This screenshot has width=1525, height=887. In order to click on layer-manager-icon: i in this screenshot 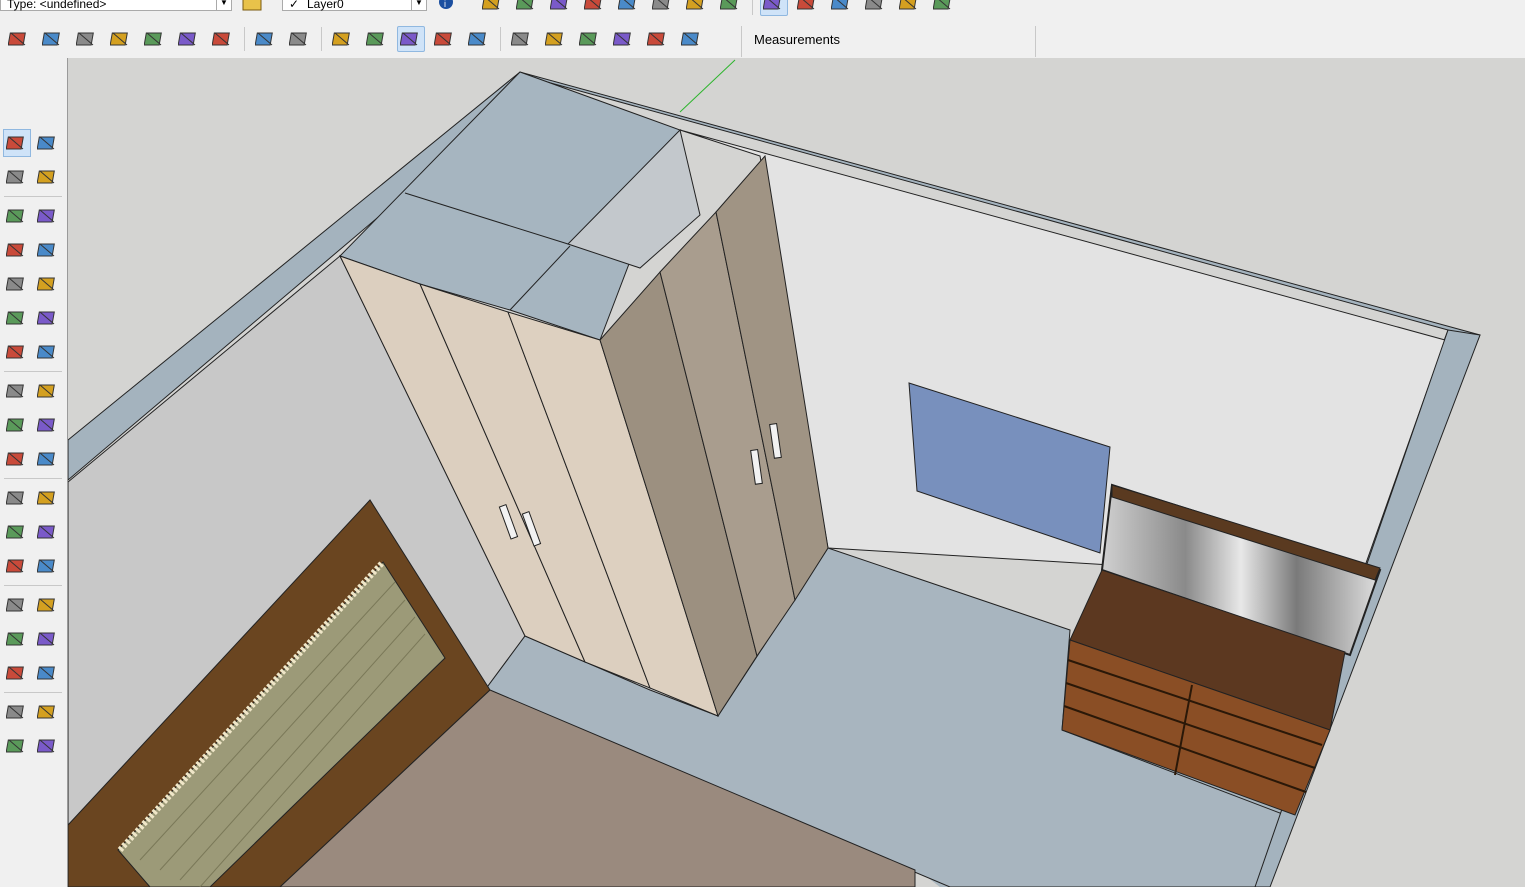, I will do `click(447, 6)`.